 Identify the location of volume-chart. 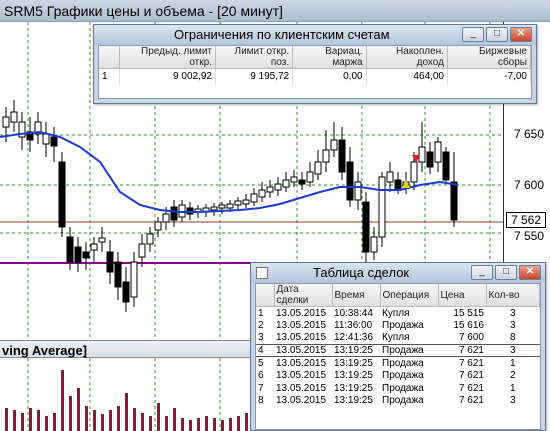
(130, 394).